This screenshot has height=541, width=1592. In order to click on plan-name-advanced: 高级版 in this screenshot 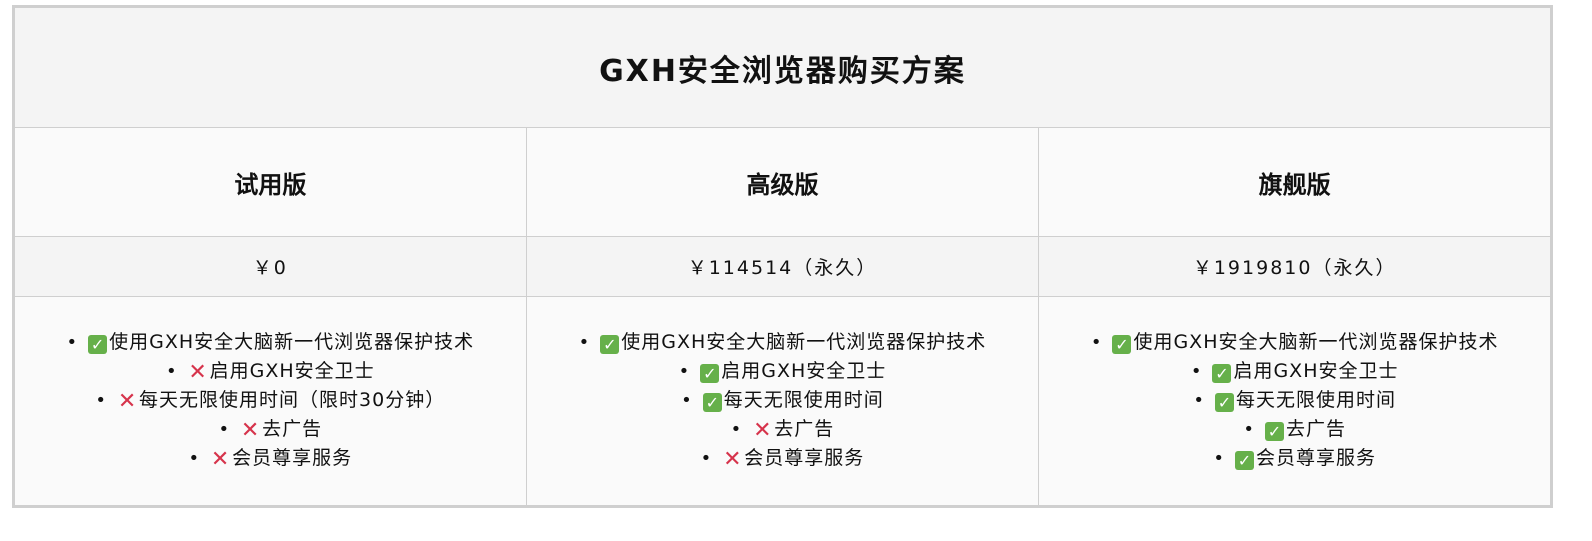, I will do `click(782, 182)`.